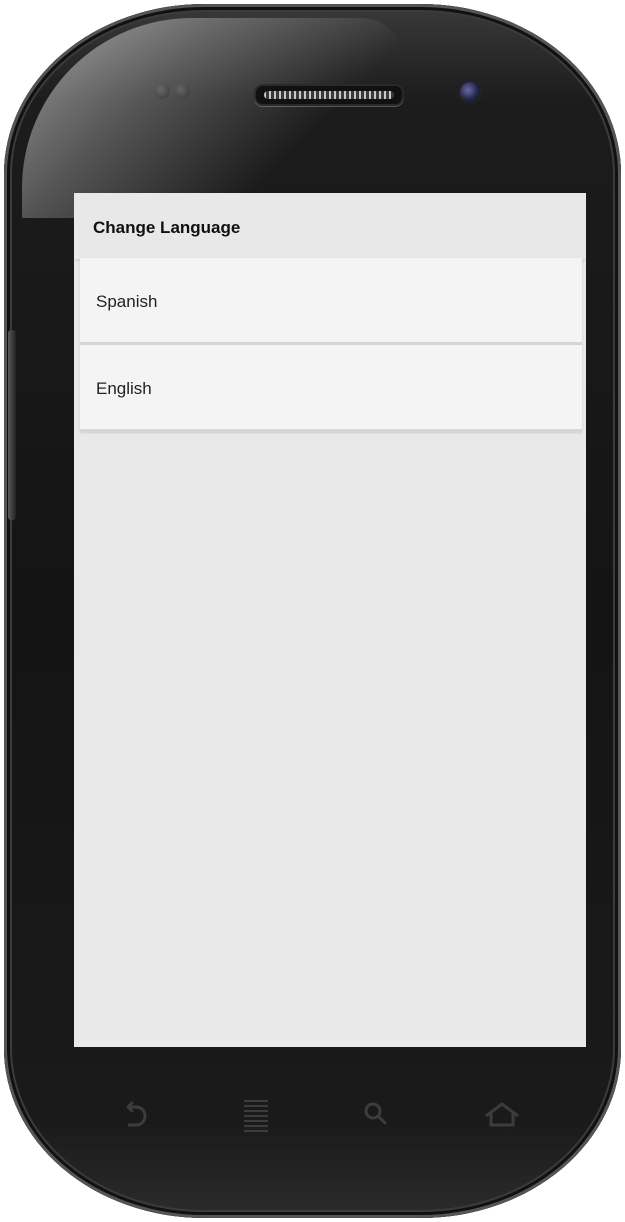 Image resolution: width=625 pixels, height=1222 pixels. I want to click on back-button, so click(138, 1116).